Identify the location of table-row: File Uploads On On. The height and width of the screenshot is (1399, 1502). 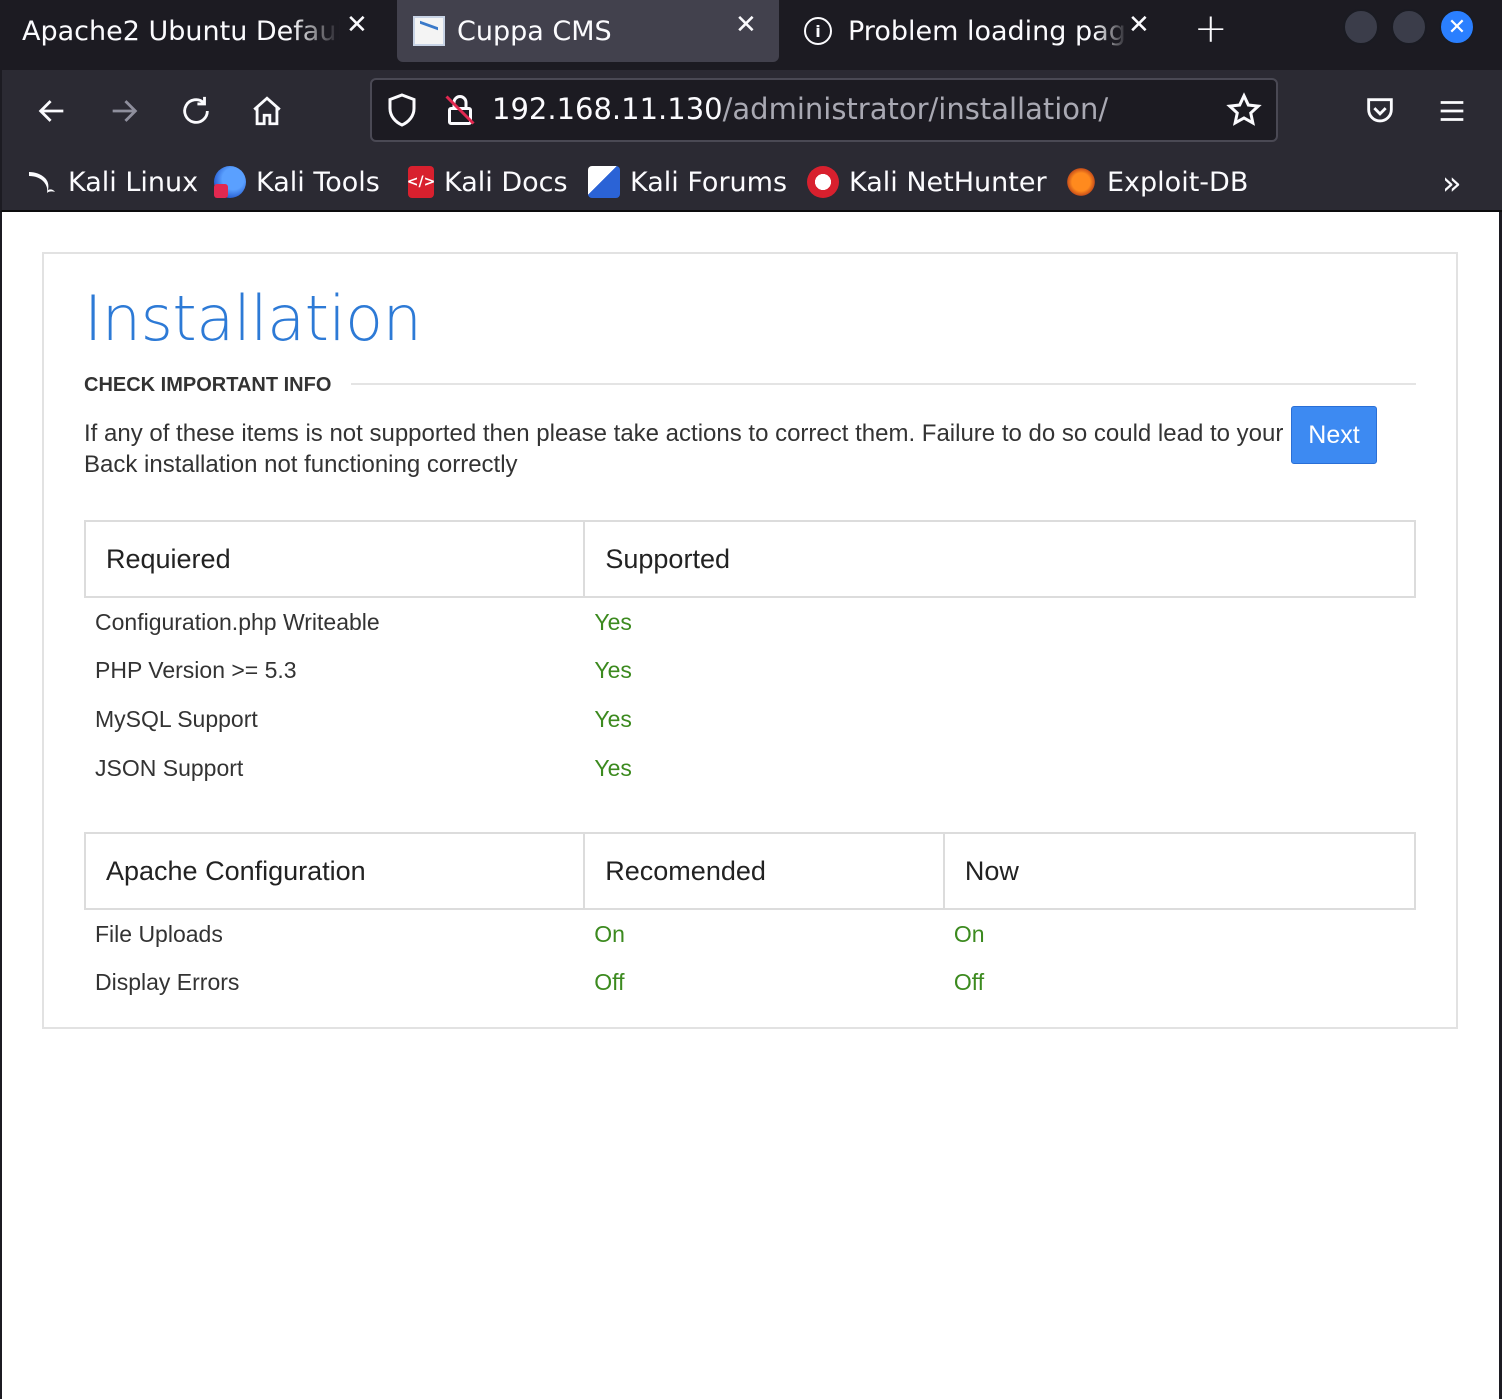
(750, 933).